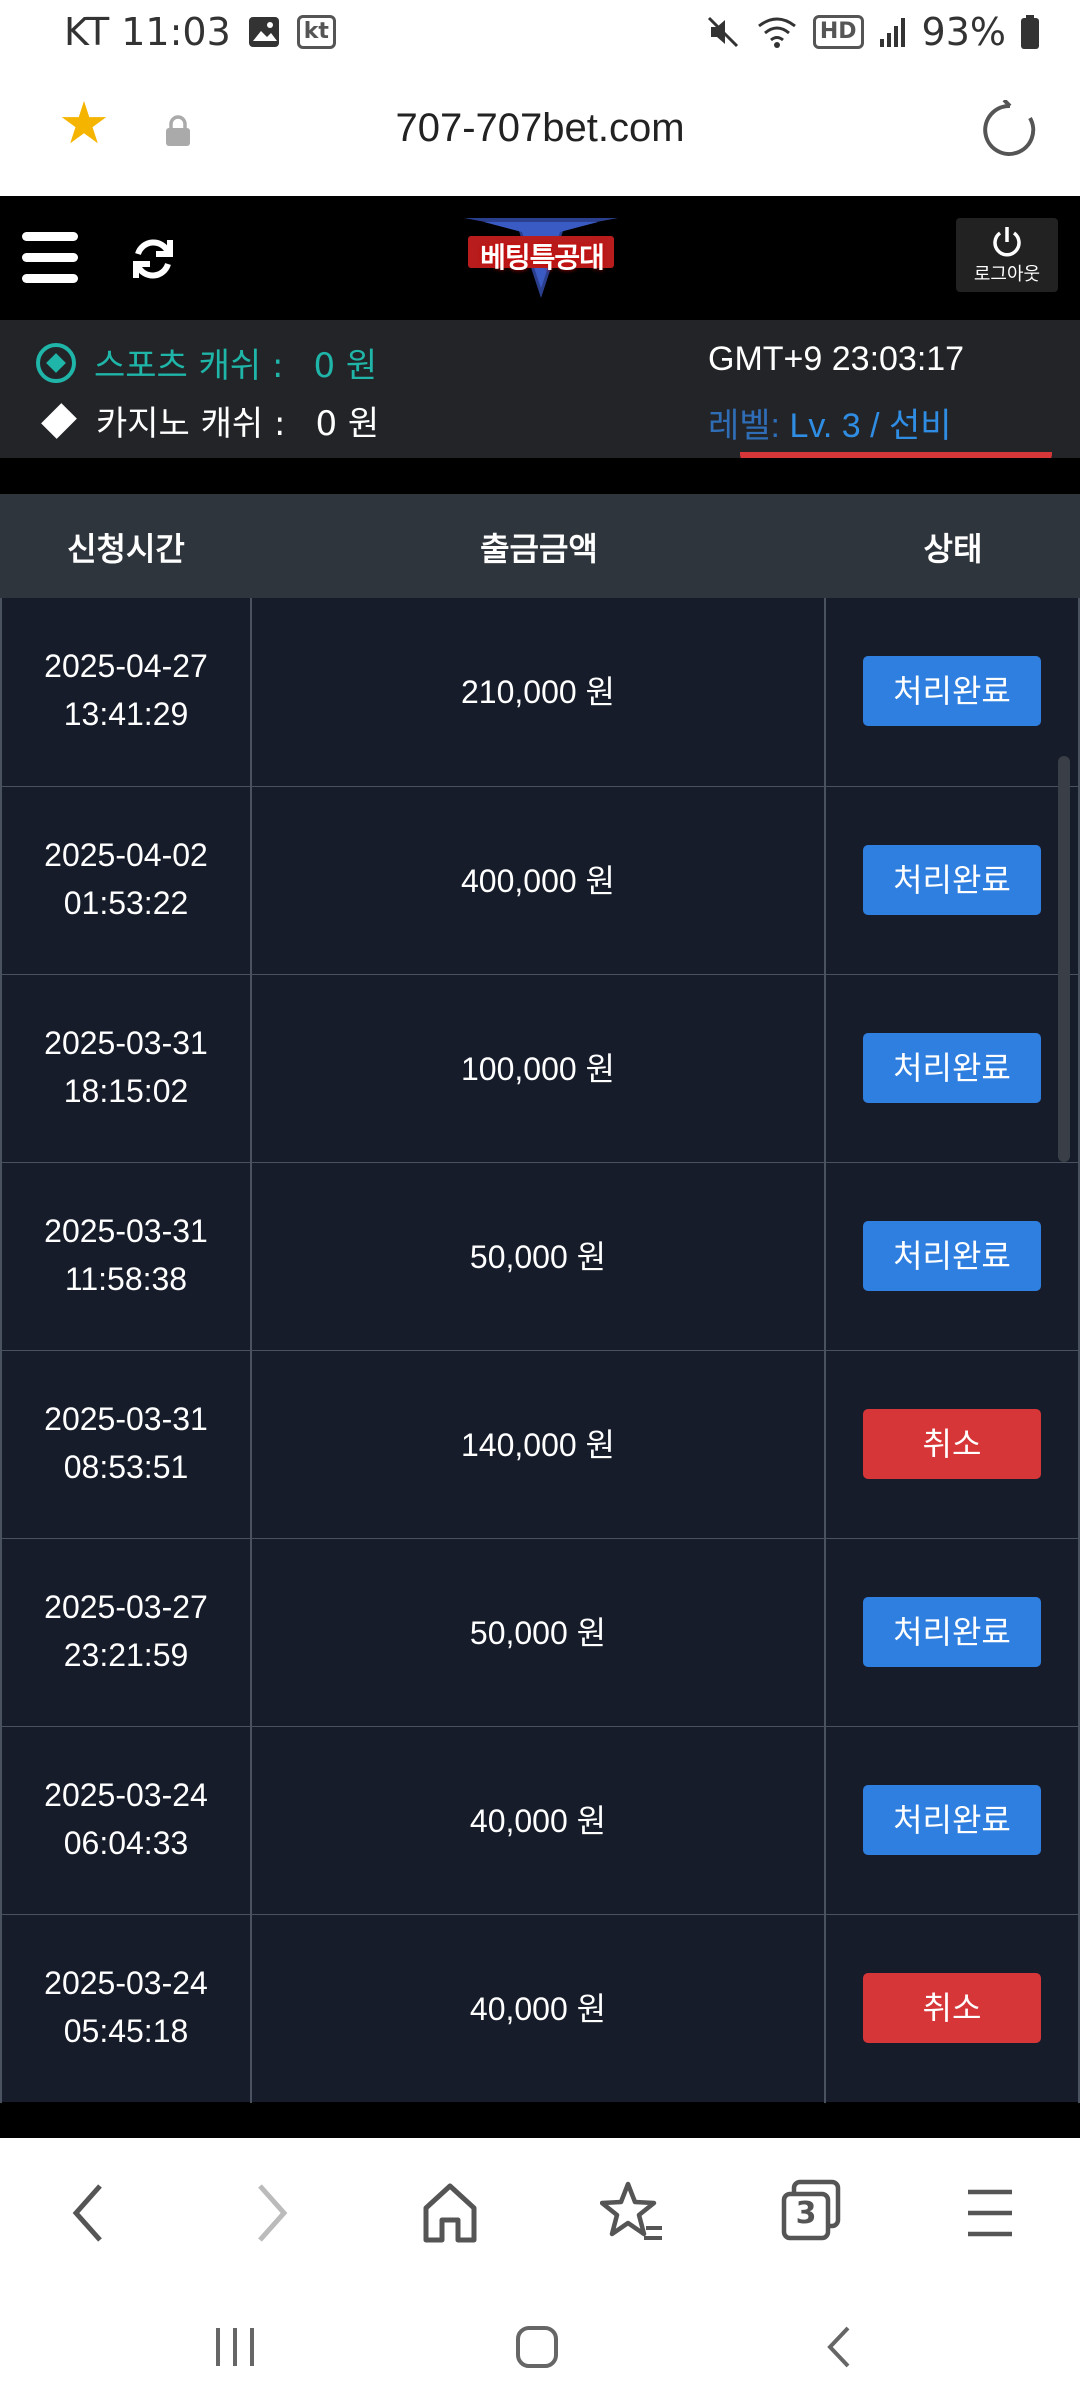 This screenshot has height=2408, width=1080. Describe the element at coordinates (126, 1257) in the screenshot. I see `request-time-cell: 2025-03-31 11:58:38` at that location.